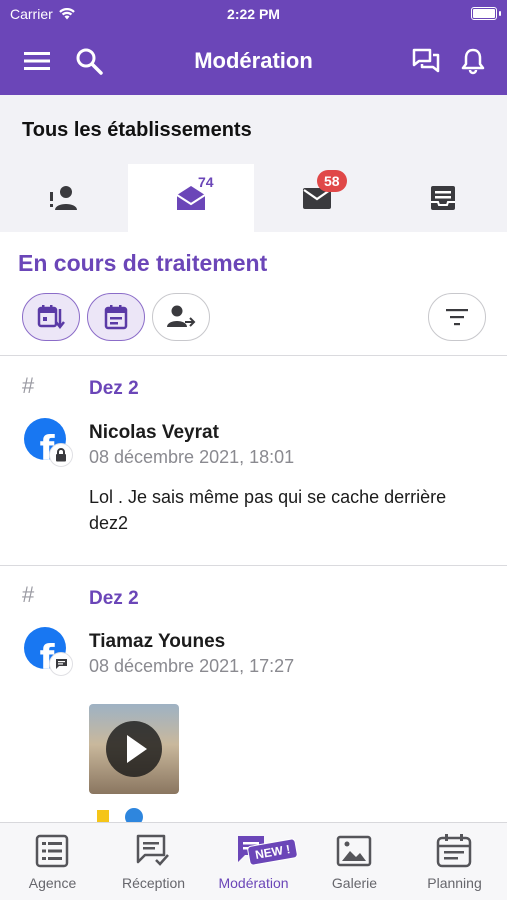 The image size is (507, 901). What do you see at coordinates (154, 432) in the screenshot?
I see `post-author: Nicolas Veyrat` at bounding box center [154, 432].